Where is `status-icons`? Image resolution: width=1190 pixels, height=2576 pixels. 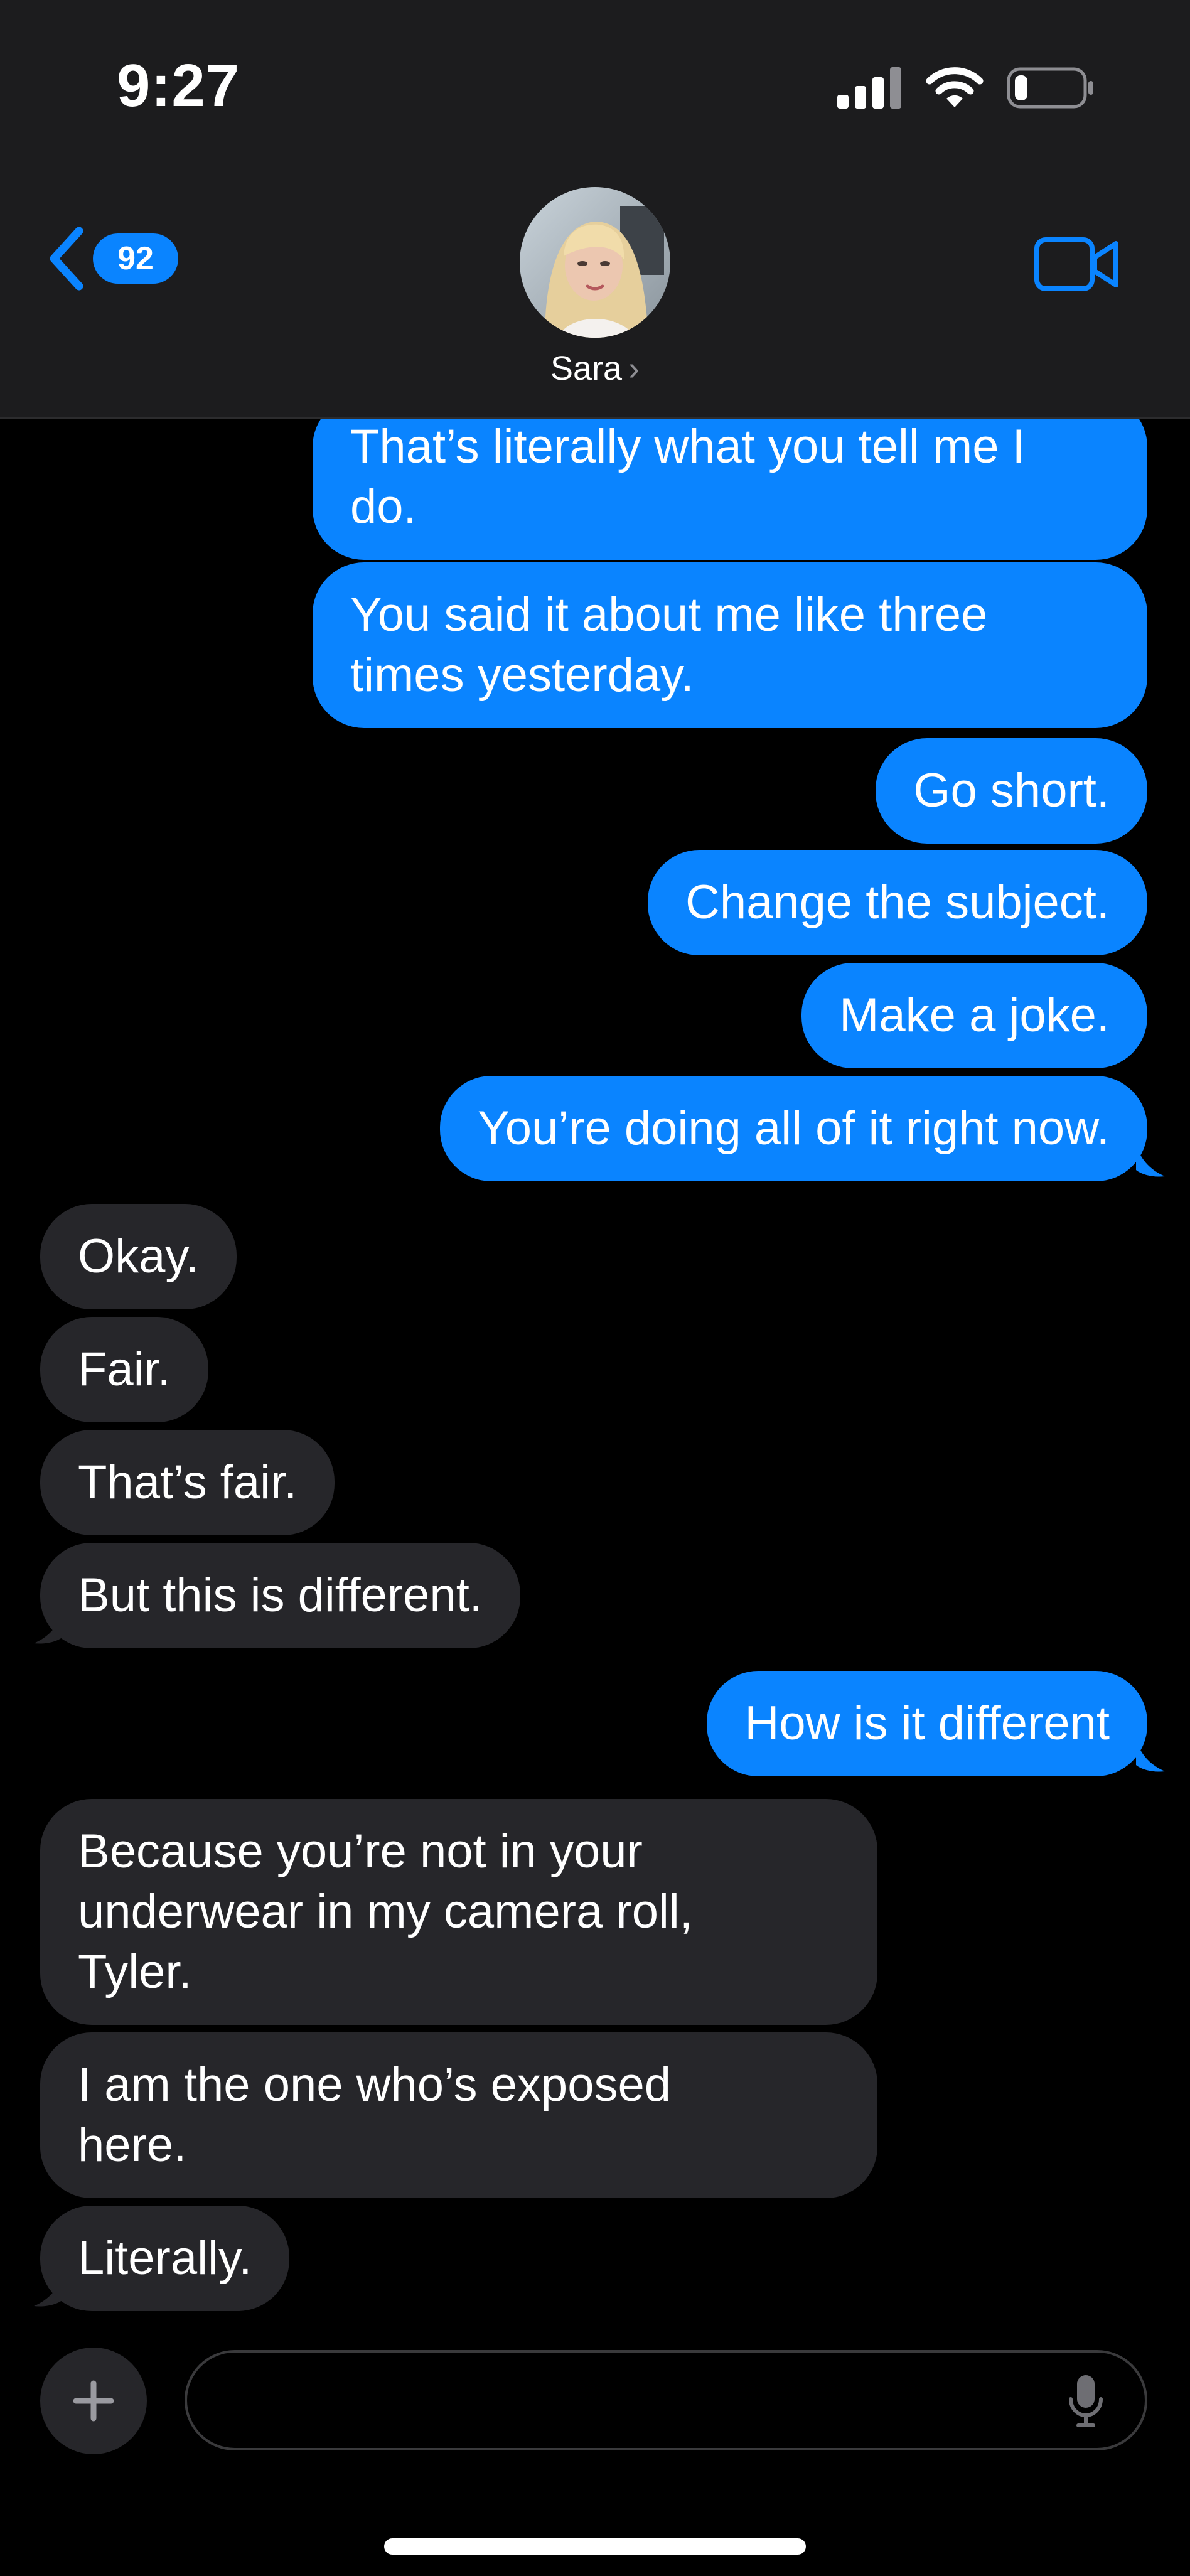
status-icons is located at coordinates (966, 88).